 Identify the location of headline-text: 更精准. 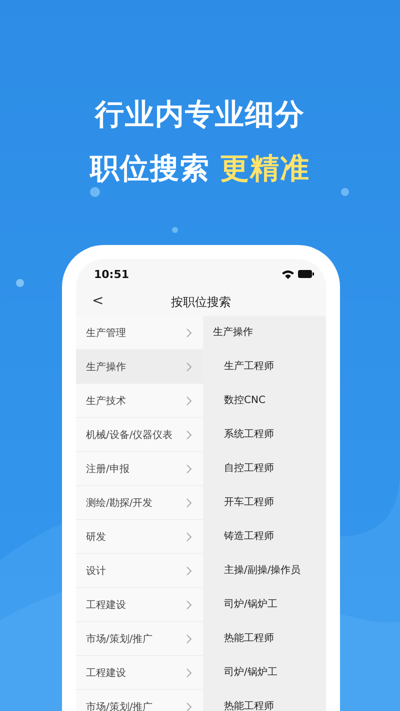
(265, 168).